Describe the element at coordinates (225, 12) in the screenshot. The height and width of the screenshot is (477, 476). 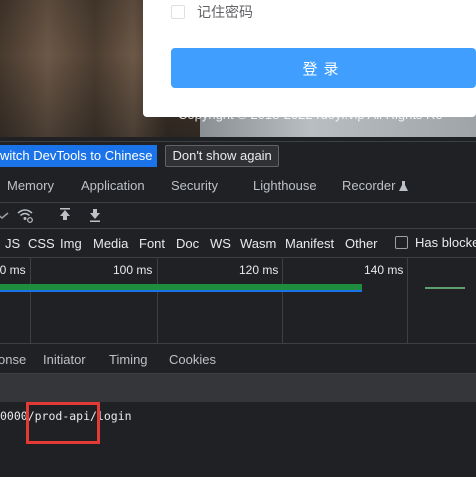
I see `remember-label: 记住密码` at that location.